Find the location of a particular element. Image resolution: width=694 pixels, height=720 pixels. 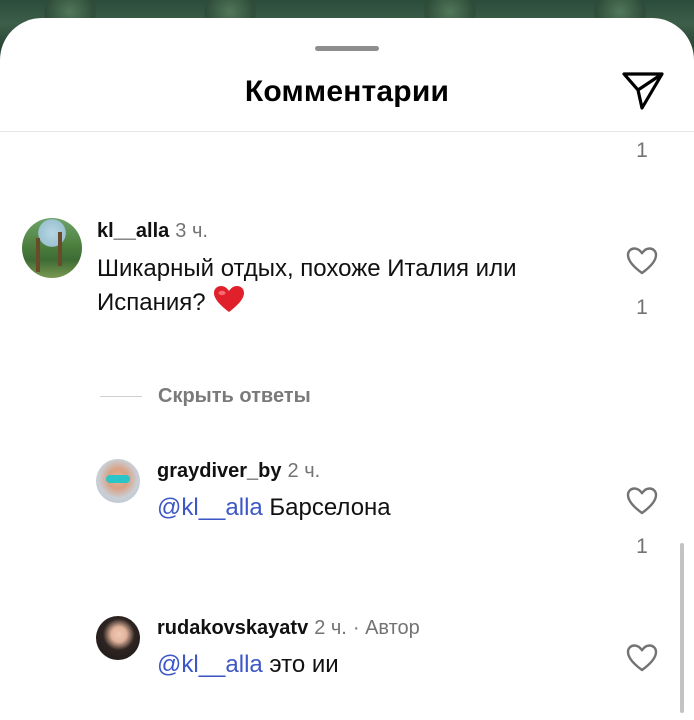

reply-text-content: Барселона is located at coordinates (330, 507).